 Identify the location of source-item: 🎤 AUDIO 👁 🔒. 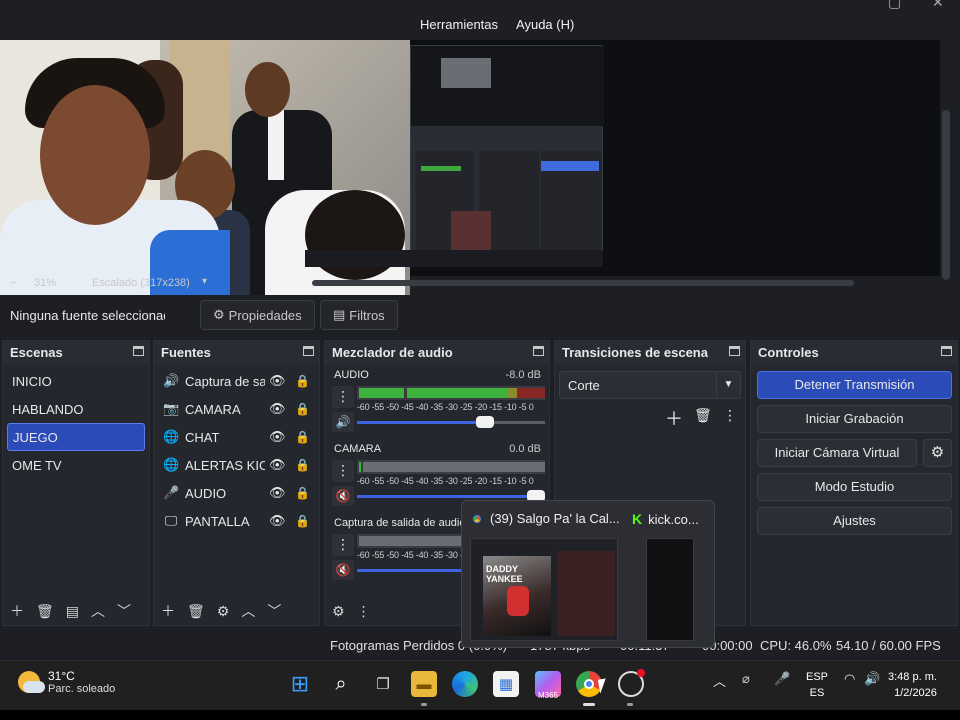
(236, 493).